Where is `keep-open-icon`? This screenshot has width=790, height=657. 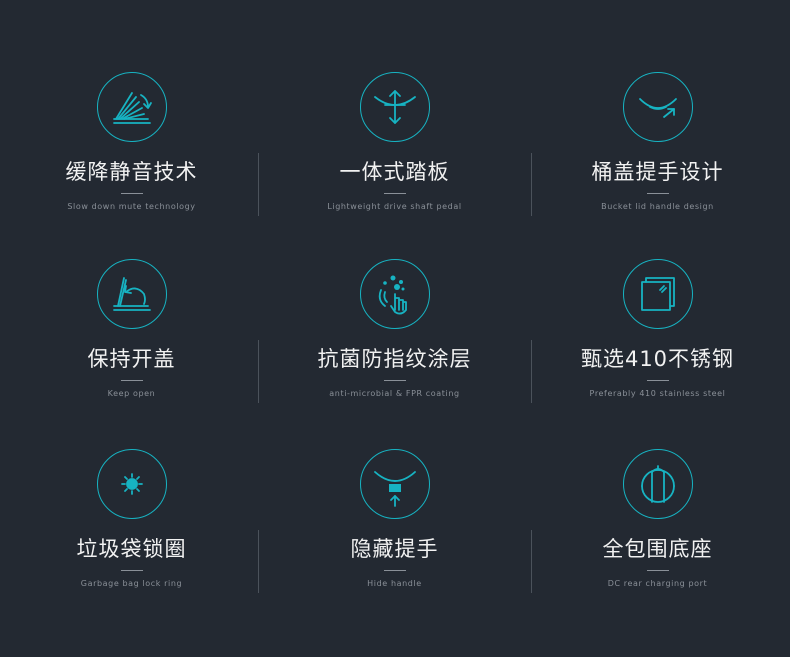 keep-open-icon is located at coordinates (131, 294).